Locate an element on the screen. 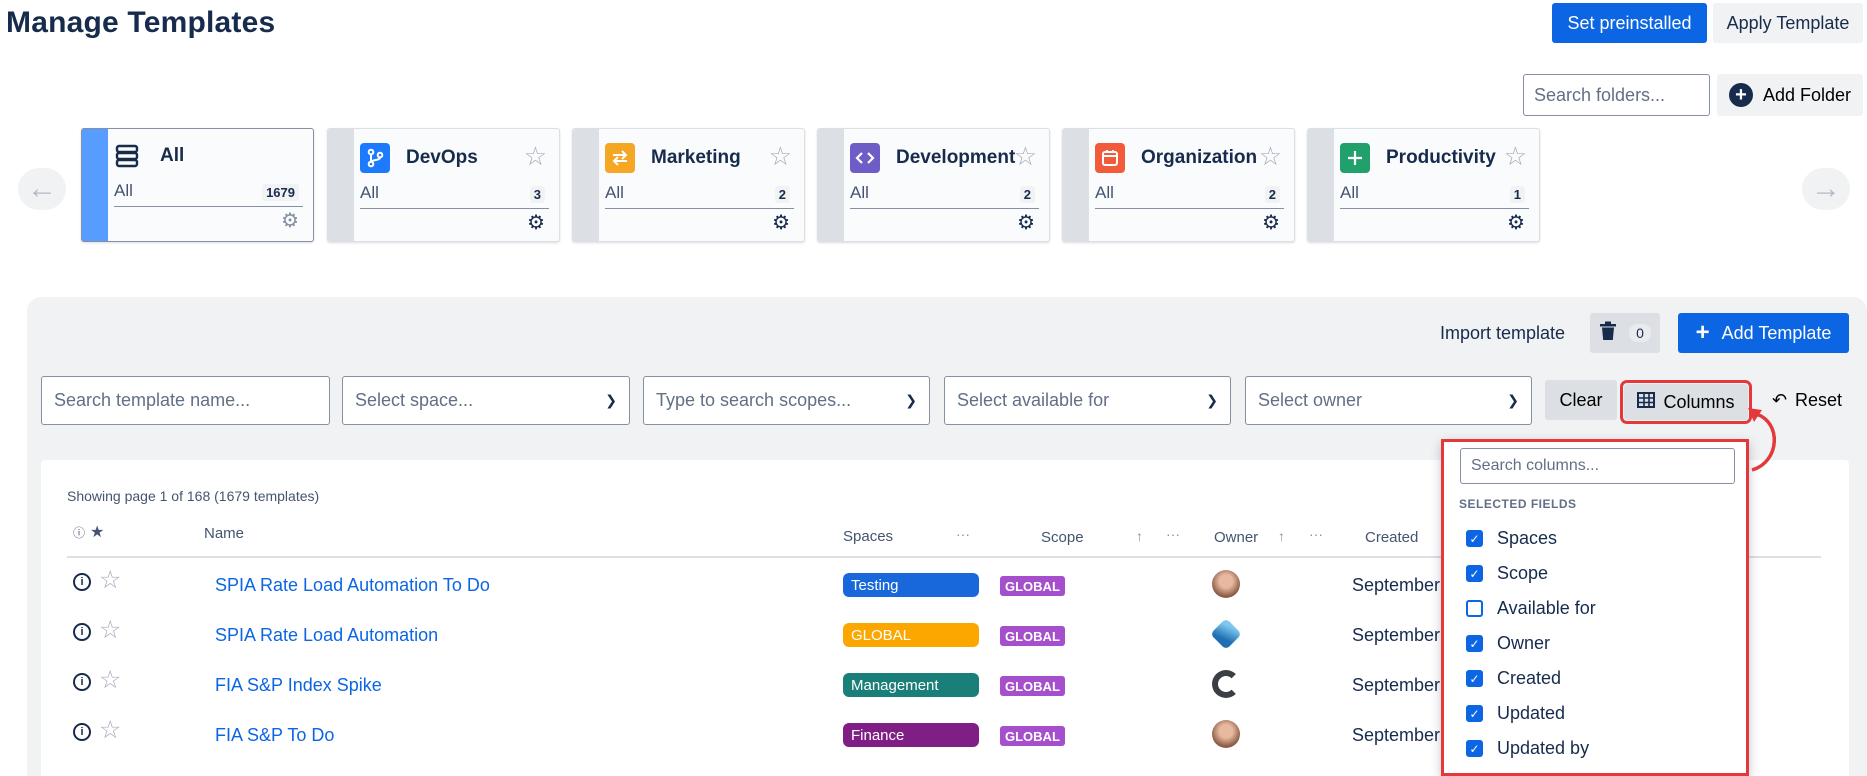 The image size is (1867, 776). folder-card-devops: DevOps ☆ All 3 ⚙ is located at coordinates (443, 185).